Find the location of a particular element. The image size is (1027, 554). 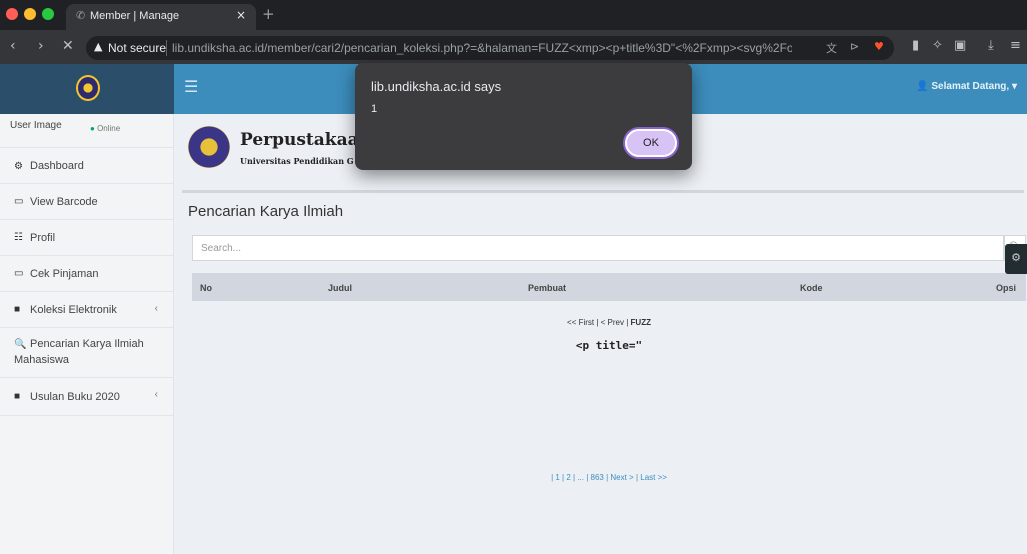

sidebar-item-label: View Barcode is located at coordinates (64, 202).